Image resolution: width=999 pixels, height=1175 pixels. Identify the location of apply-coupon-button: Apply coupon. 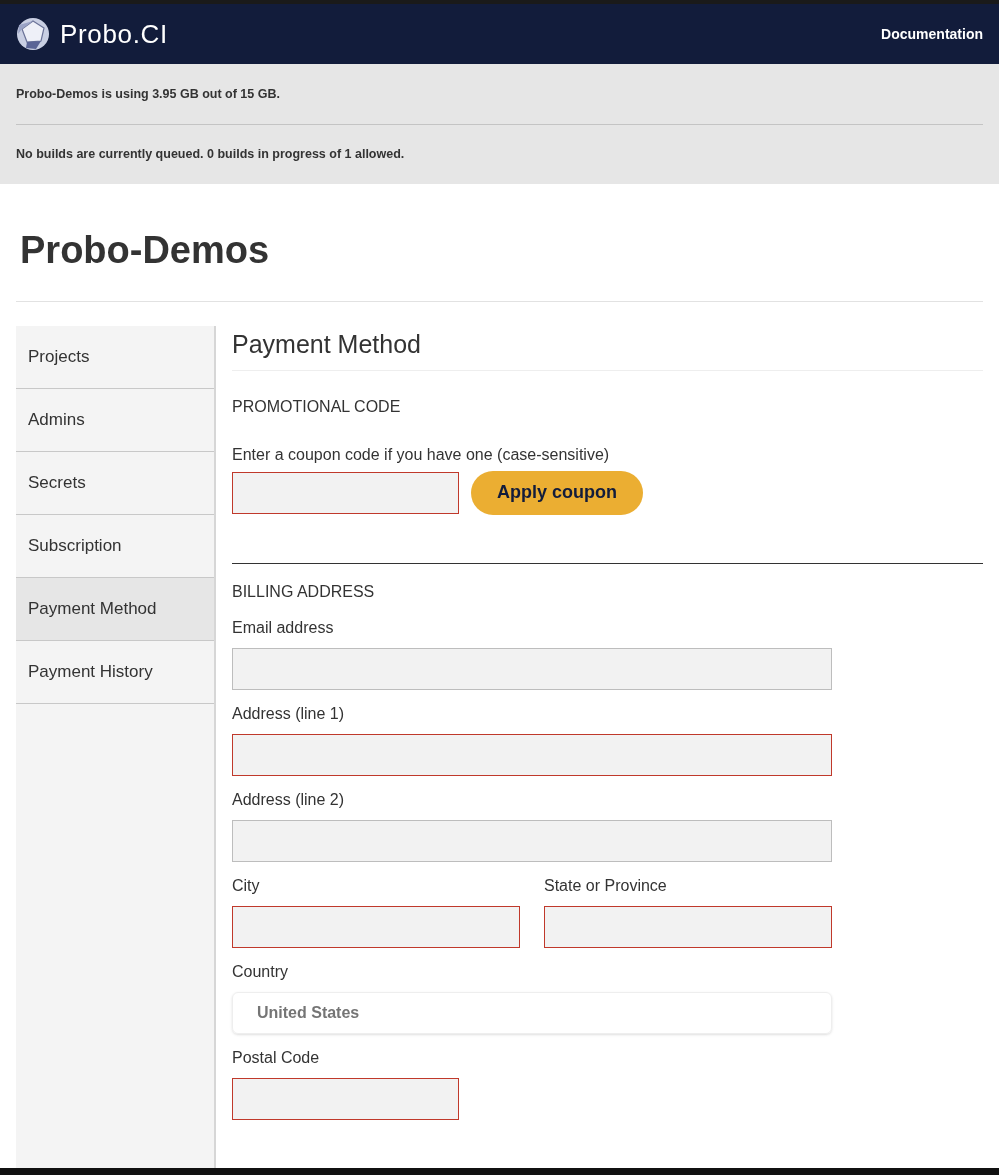
(557, 492).